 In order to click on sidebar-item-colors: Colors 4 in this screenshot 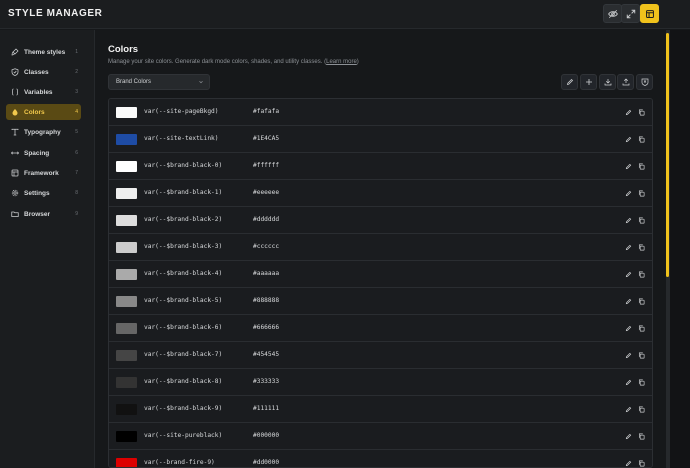, I will do `click(43, 112)`.